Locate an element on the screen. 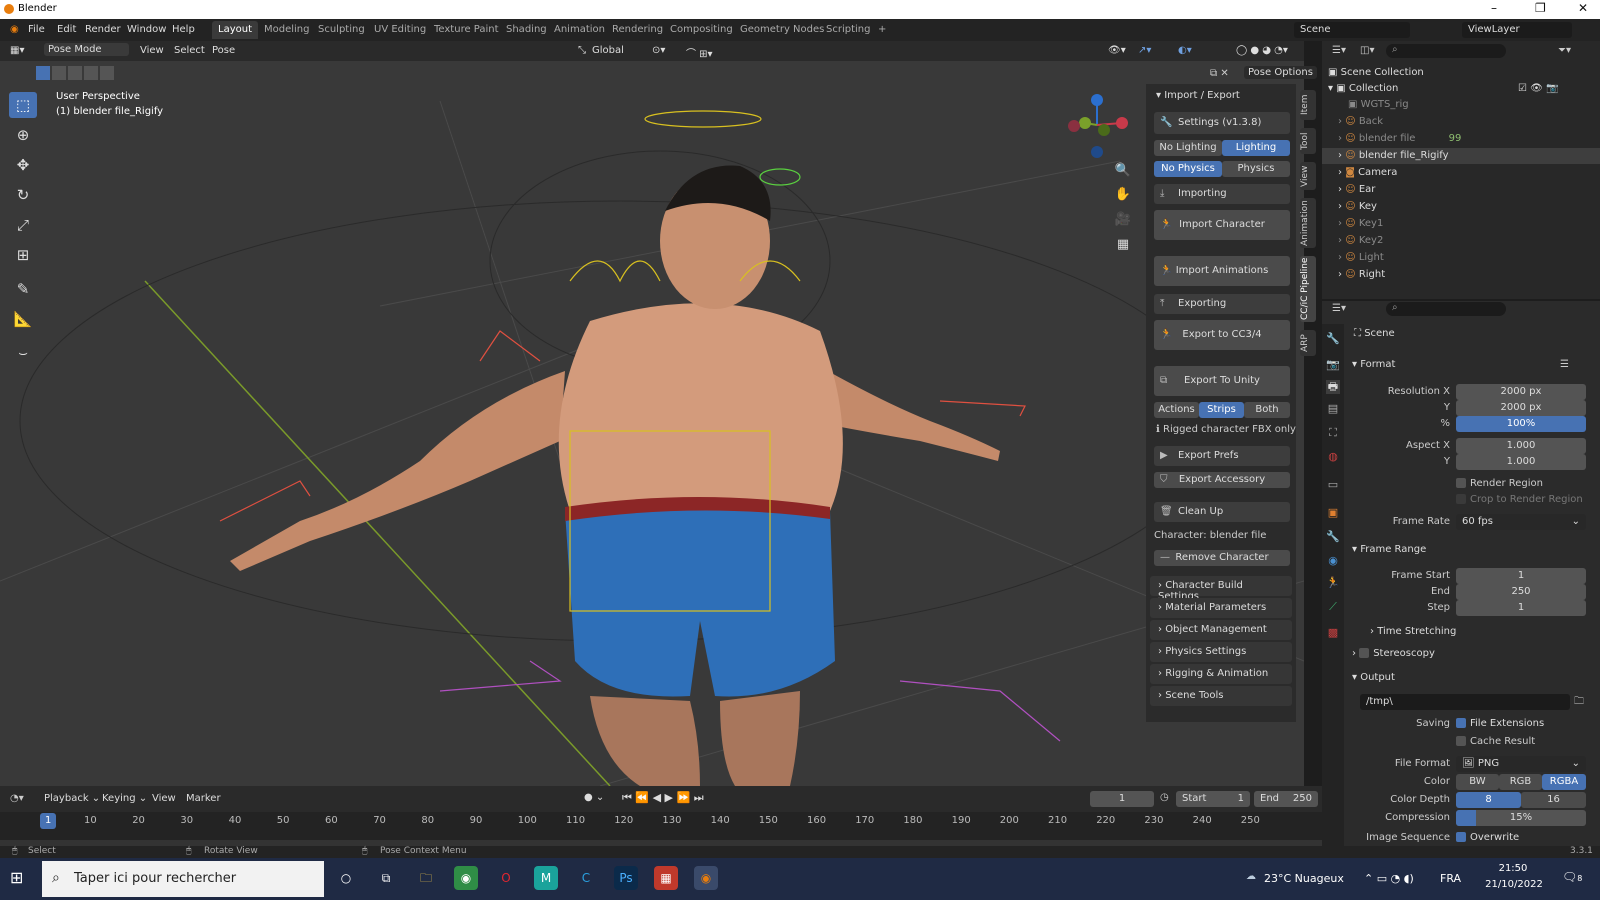 This screenshot has width=1600, height=900. clock-date: 21/10/2022 is located at coordinates (1514, 884).